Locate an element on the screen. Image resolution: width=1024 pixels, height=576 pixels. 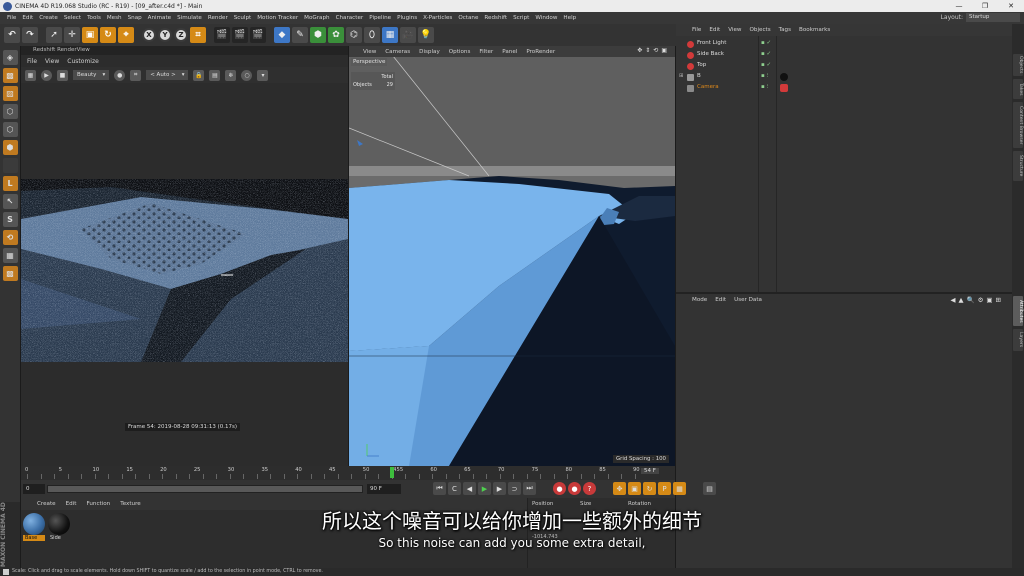
redo-icon: ↷ is located at coordinates (30, 35).